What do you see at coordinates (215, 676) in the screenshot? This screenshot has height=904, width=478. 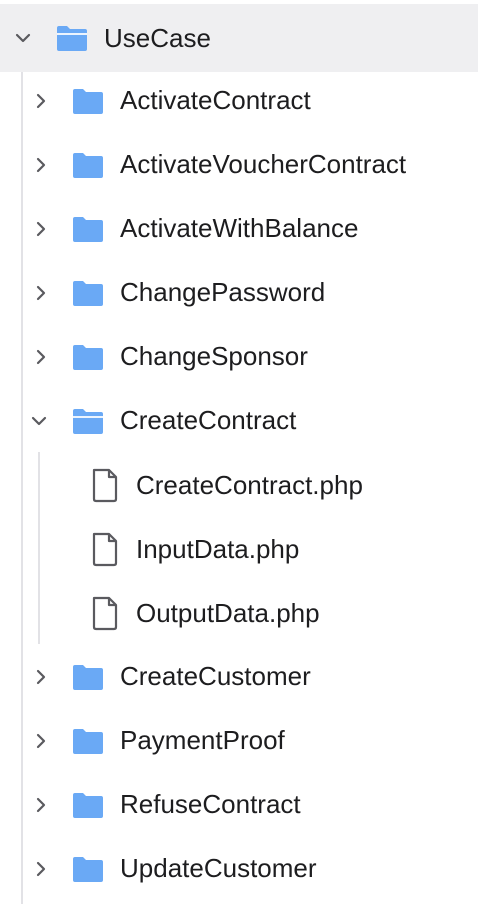 I see `tree-item-label: CreateCustomer` at bounding box center [215, 676].